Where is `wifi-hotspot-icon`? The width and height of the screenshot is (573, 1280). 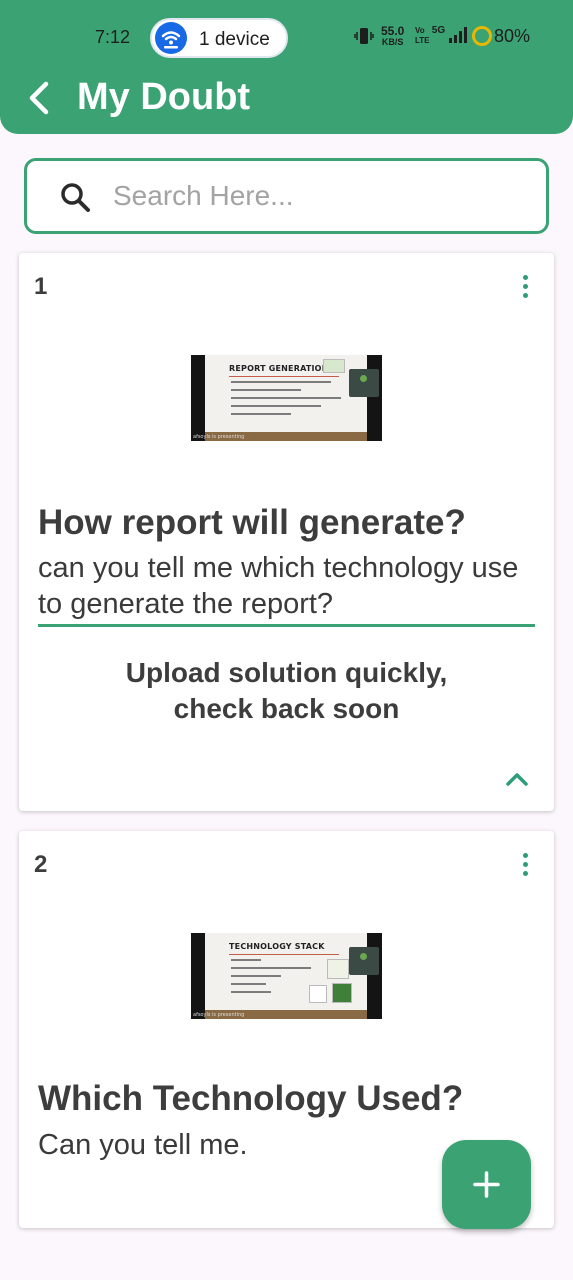 wifi-hotspot-icon is located at coordinates (171, 38).